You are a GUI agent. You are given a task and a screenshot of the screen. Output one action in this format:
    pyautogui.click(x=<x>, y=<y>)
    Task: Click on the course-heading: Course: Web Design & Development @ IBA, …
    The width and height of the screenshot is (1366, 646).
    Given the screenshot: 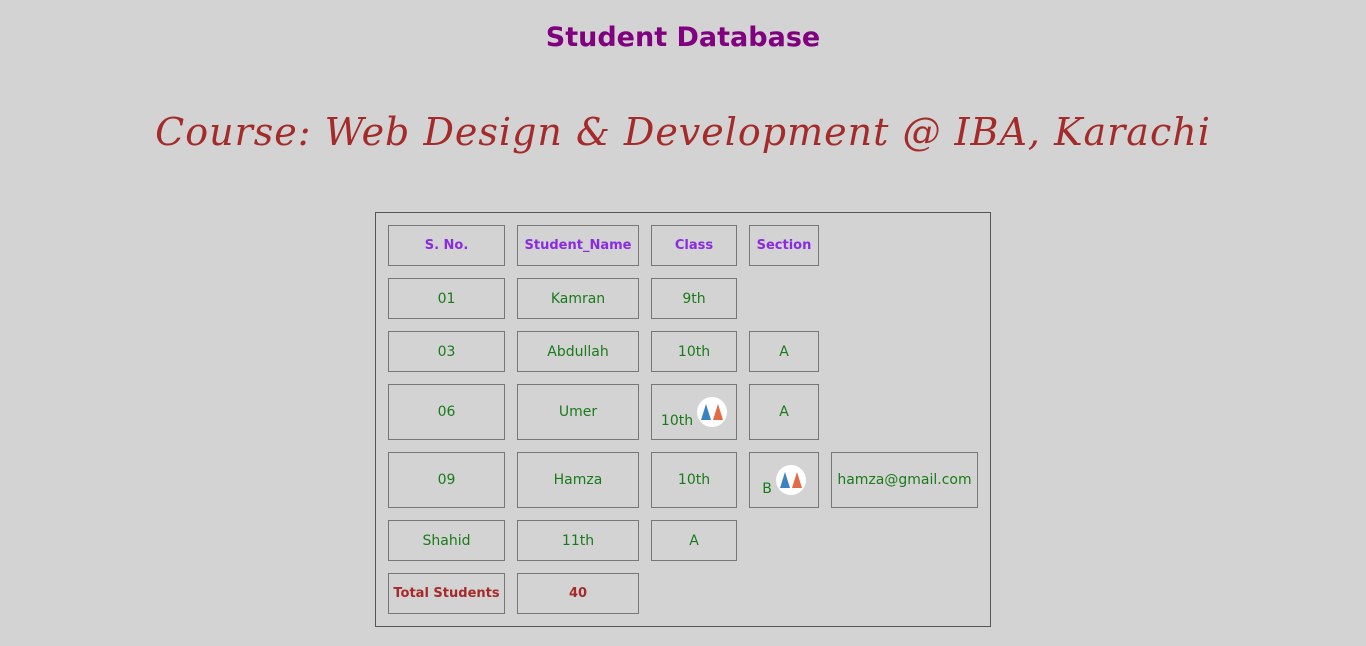 What is the action you would take?
    pyautogui.click(x=683, y=132)
    